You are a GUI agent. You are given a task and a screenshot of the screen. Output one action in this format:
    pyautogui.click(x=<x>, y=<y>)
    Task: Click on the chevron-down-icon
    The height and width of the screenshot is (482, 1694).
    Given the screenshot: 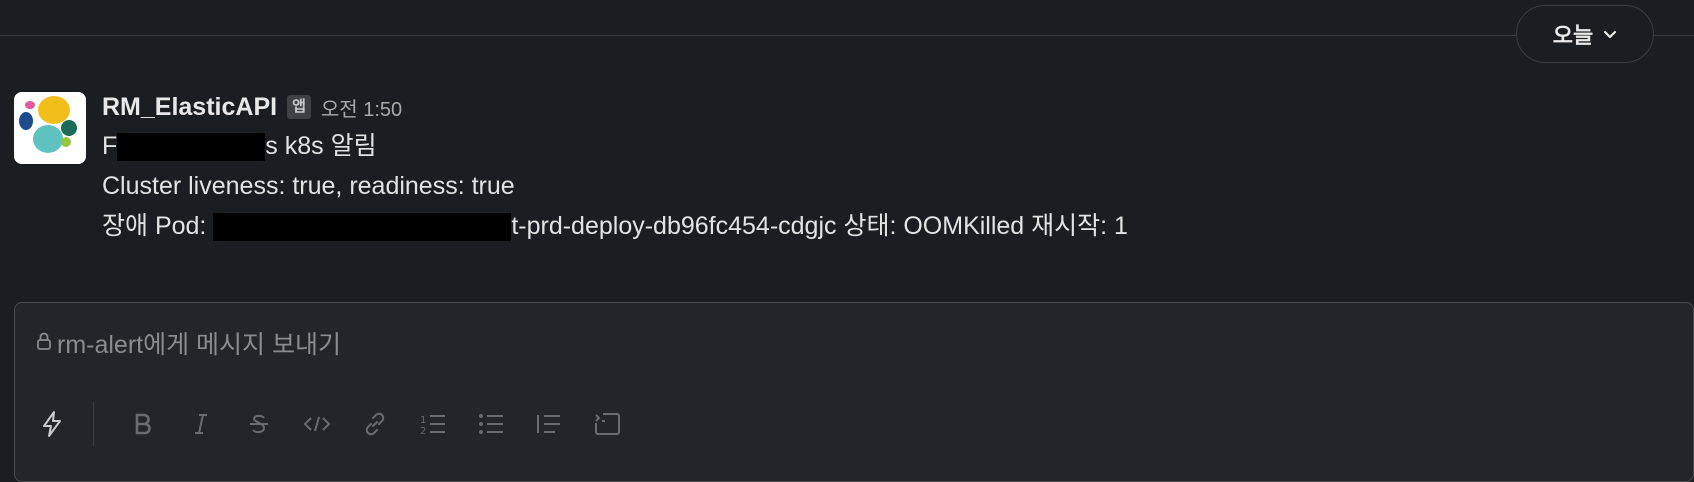 What is the action you would take?
    pyautogui.click(x=1610, y=35)
    